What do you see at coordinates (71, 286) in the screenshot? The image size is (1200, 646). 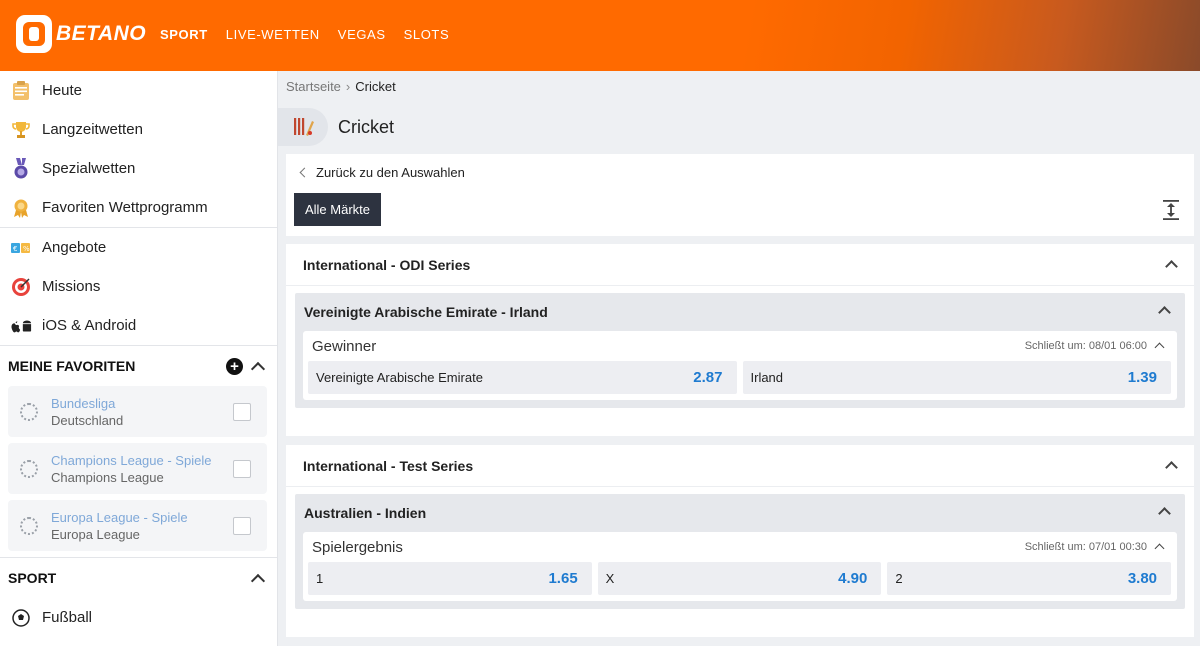 I see `sidebar-item-label: Missions` at bounding box center [71, 286].